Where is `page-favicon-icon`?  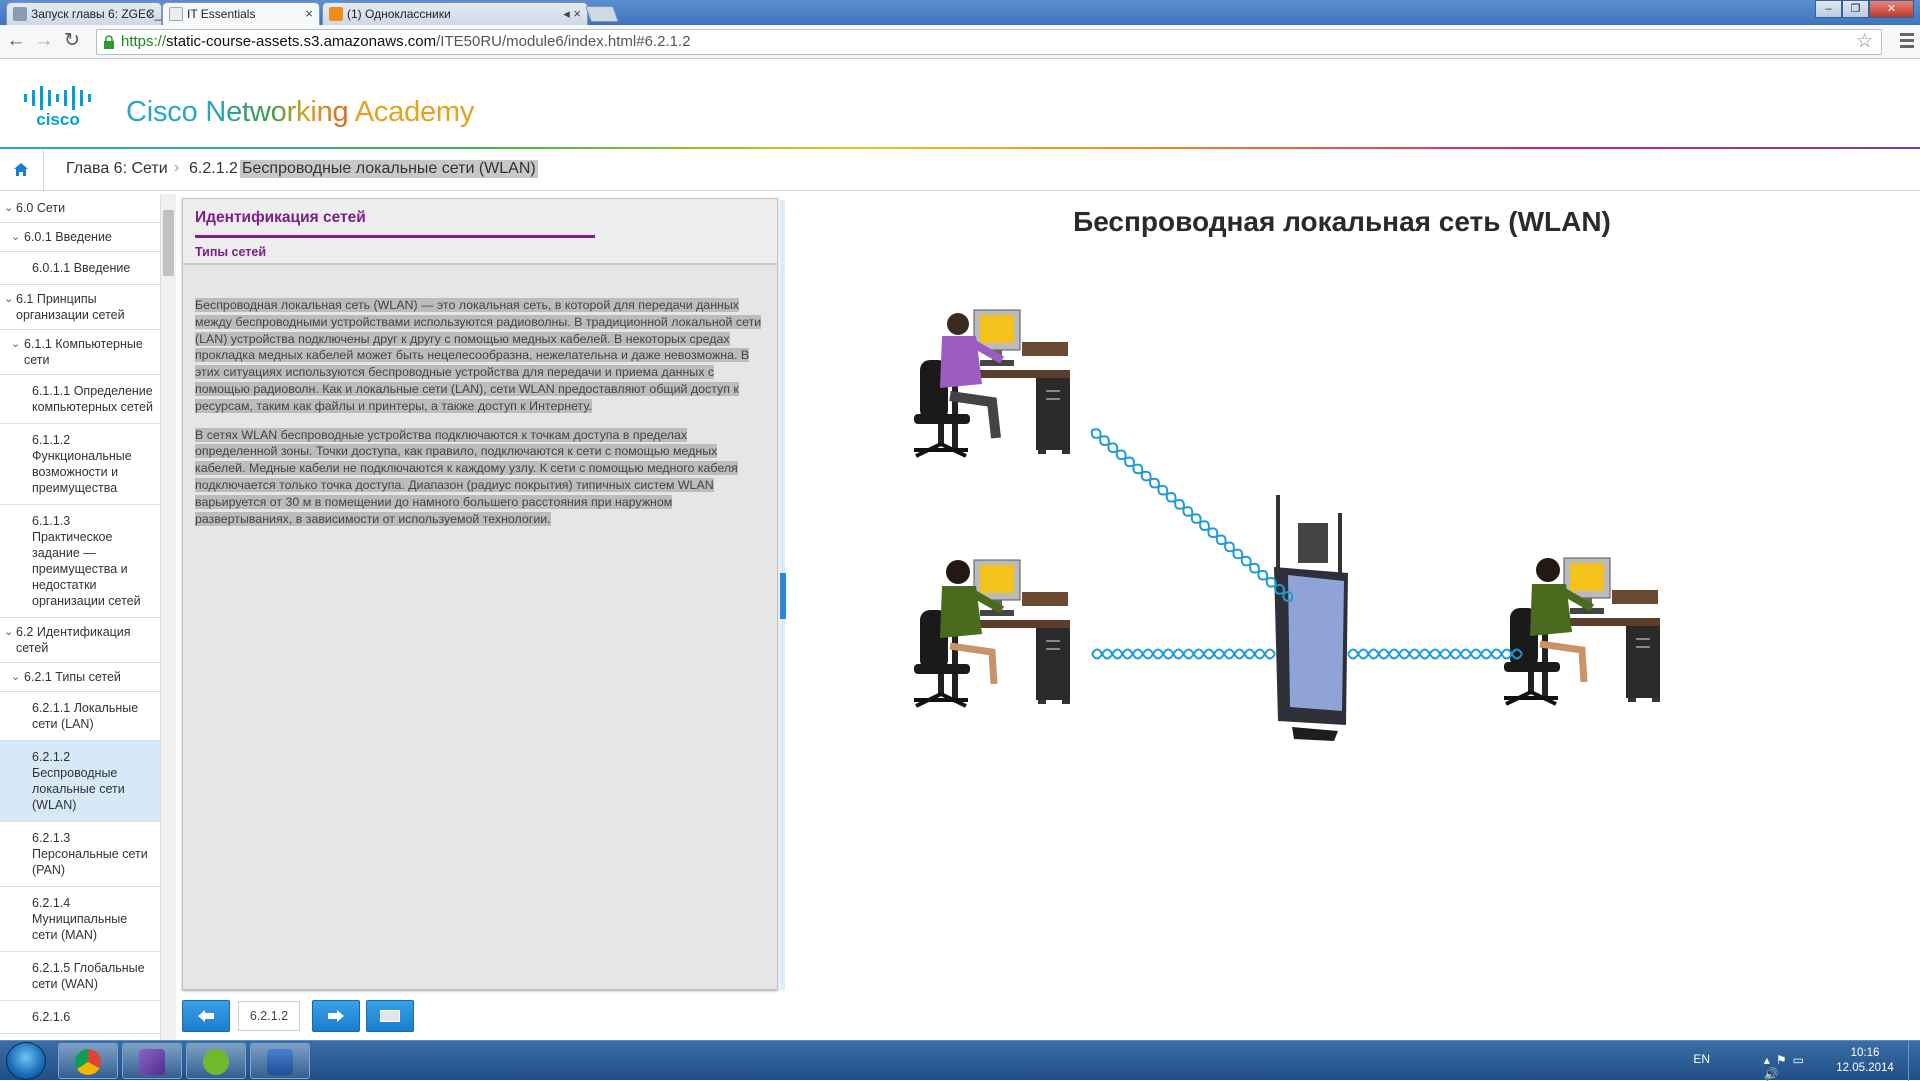
page-favicon-icon is located at coordinates (20, 14).